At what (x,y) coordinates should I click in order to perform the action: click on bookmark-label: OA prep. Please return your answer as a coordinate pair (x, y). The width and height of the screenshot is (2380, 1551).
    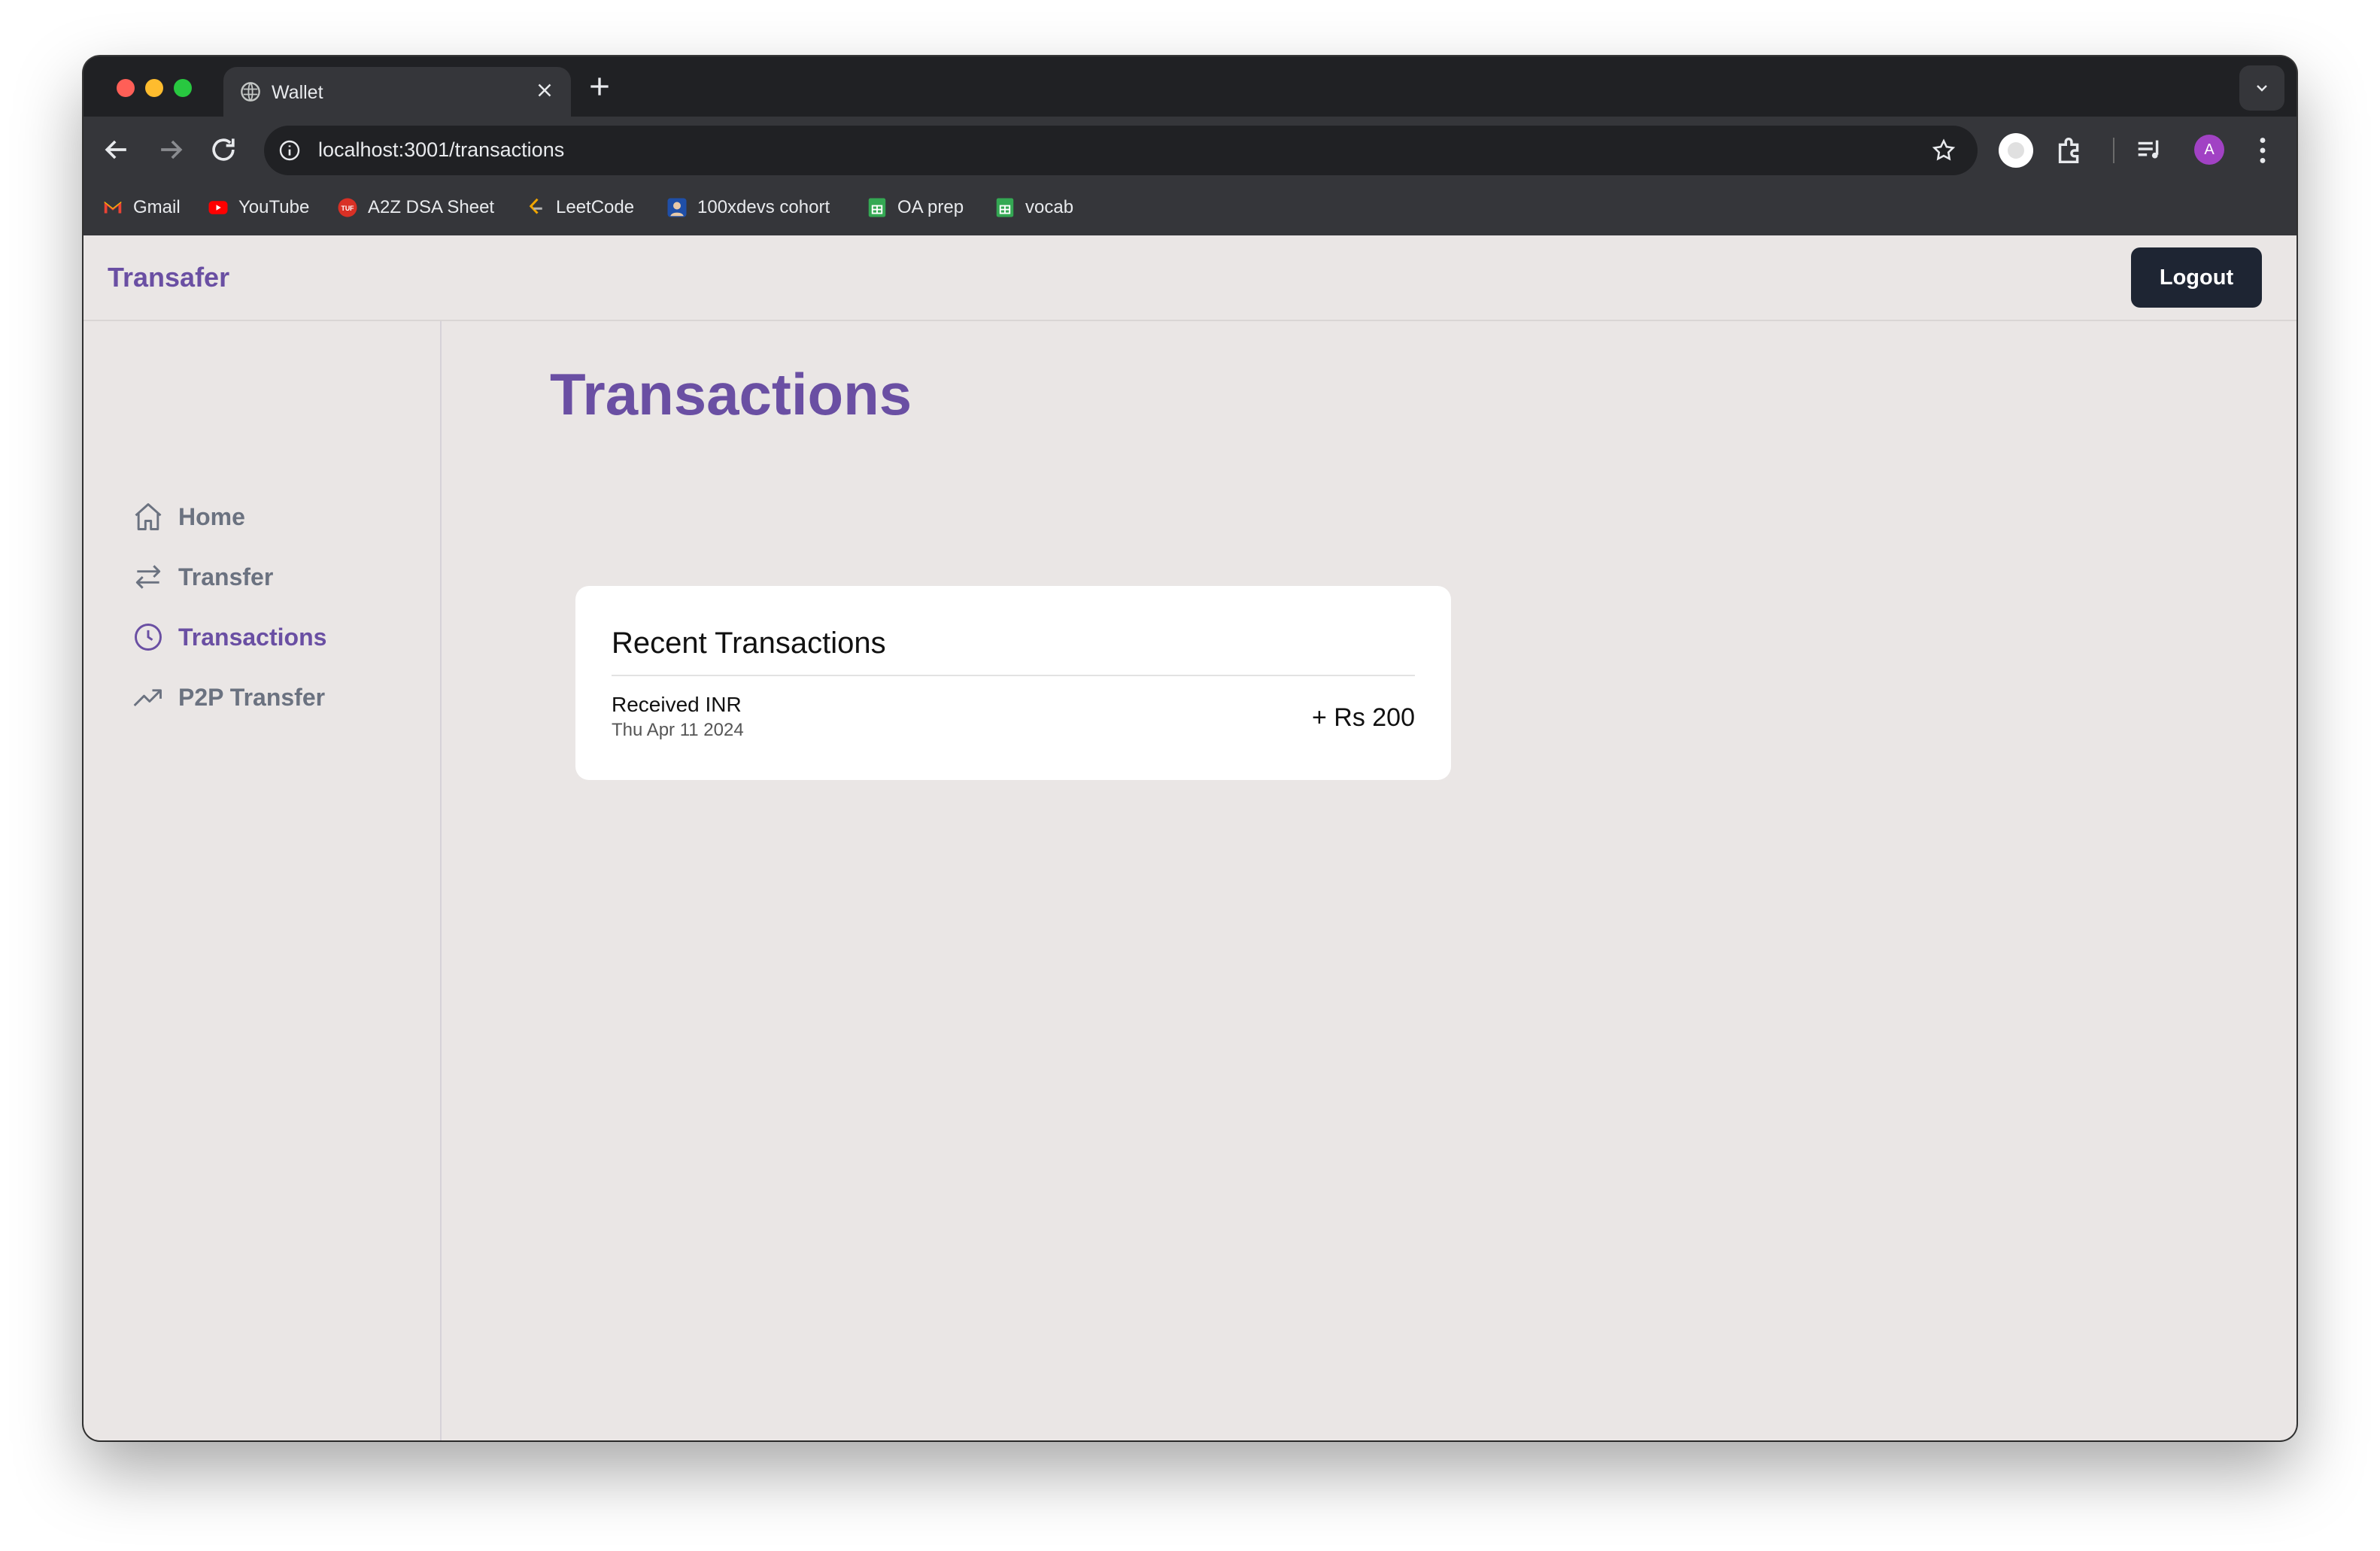
    Looking at the image, I should click on (930, 207).